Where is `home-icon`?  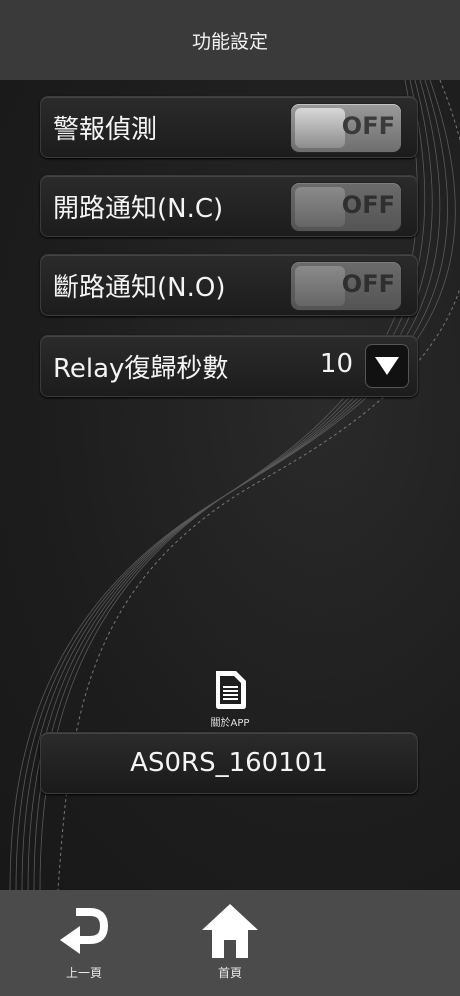
home-icon is located at coordinates (230, 930).